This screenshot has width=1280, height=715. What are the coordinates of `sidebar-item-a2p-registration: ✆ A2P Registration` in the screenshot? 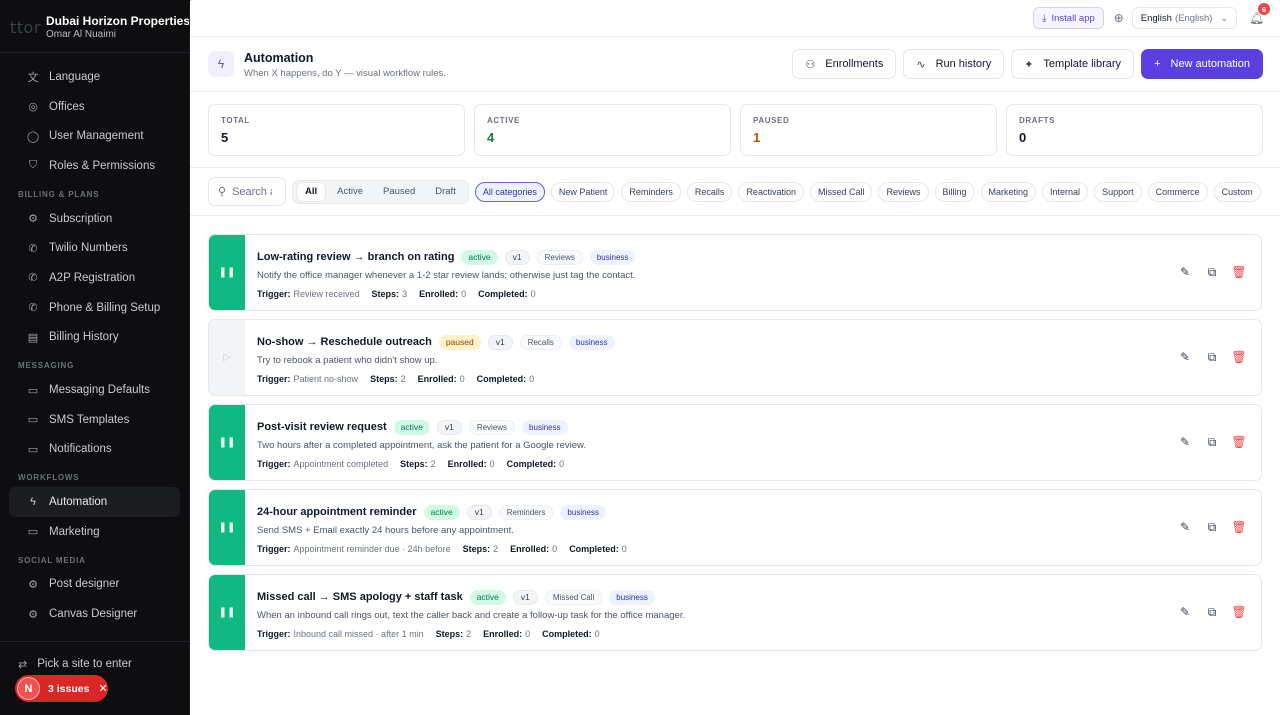 It's located at (94, 278).